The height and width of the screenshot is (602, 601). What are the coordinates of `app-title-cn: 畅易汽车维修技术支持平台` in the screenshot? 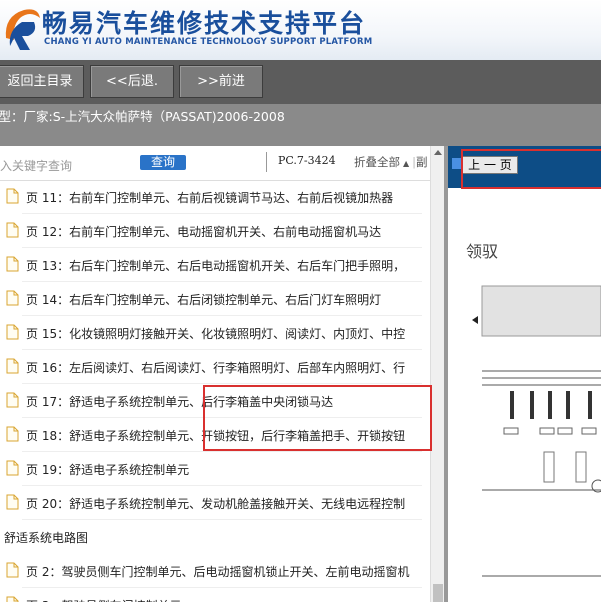 It's located at (204, 23).